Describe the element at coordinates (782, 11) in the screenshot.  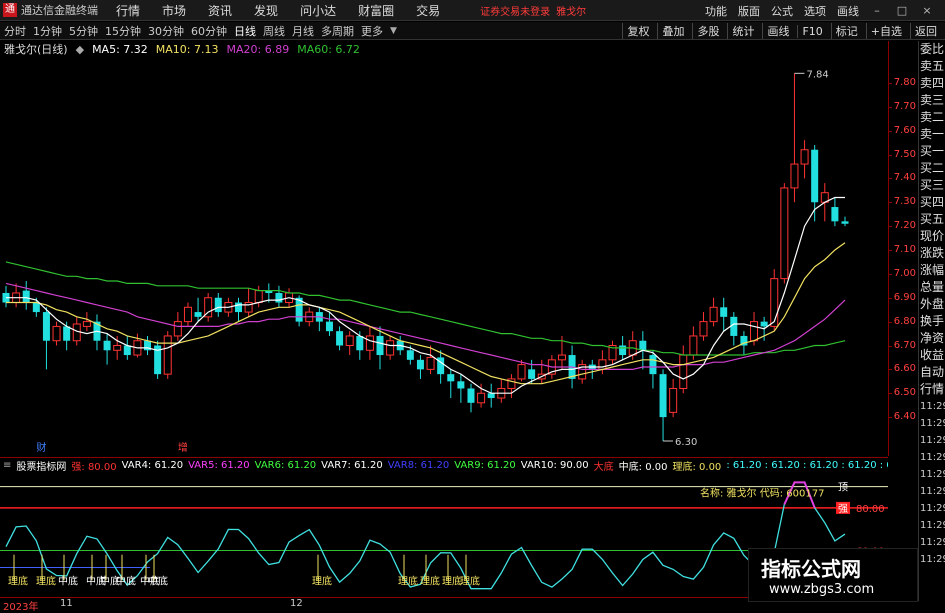
I see `menu-formula: 公式` at that location.